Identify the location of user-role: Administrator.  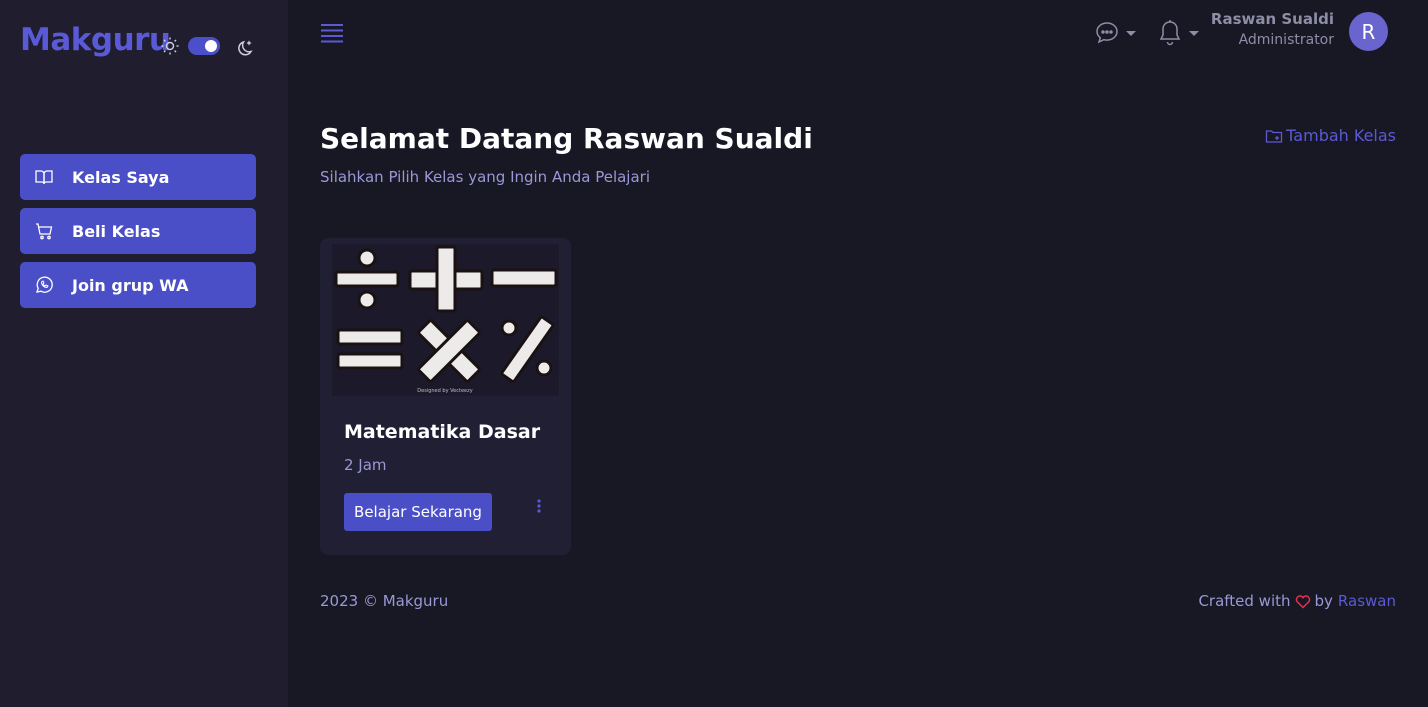
(1286, 40).